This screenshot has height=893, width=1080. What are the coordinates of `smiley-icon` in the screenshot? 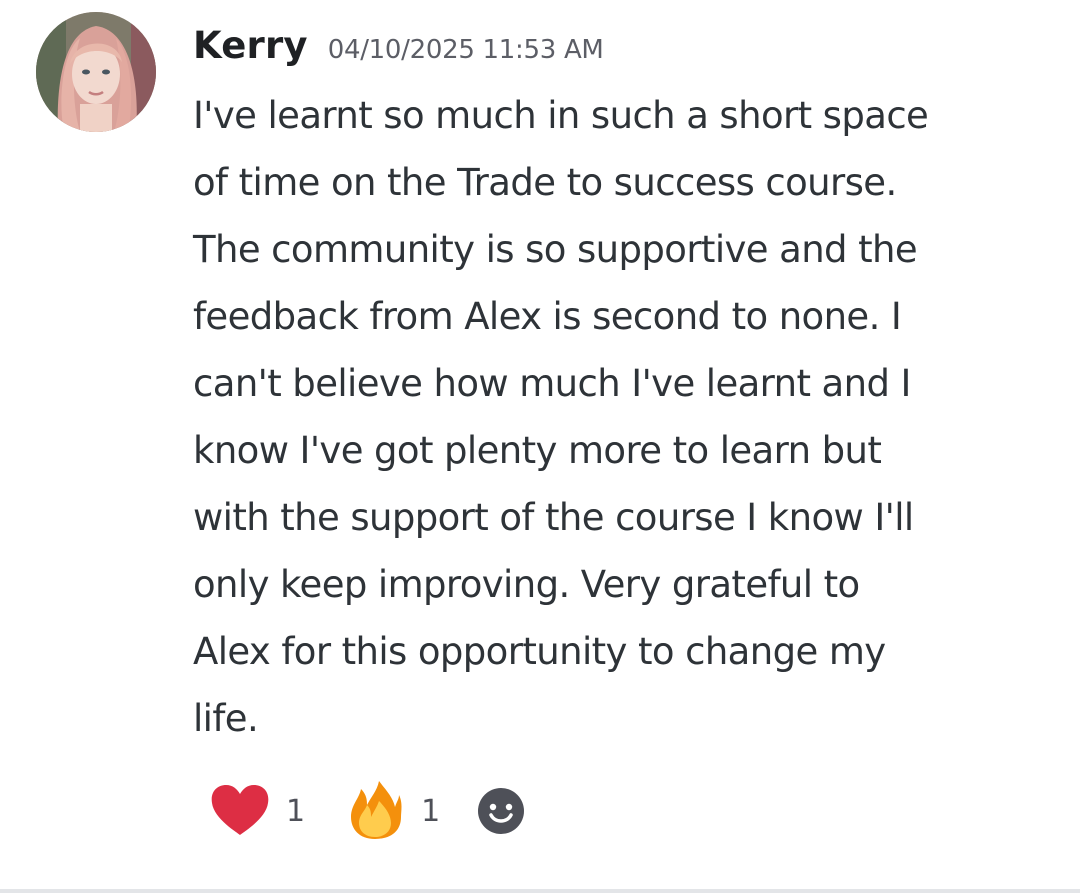 It's located at (501, 811).